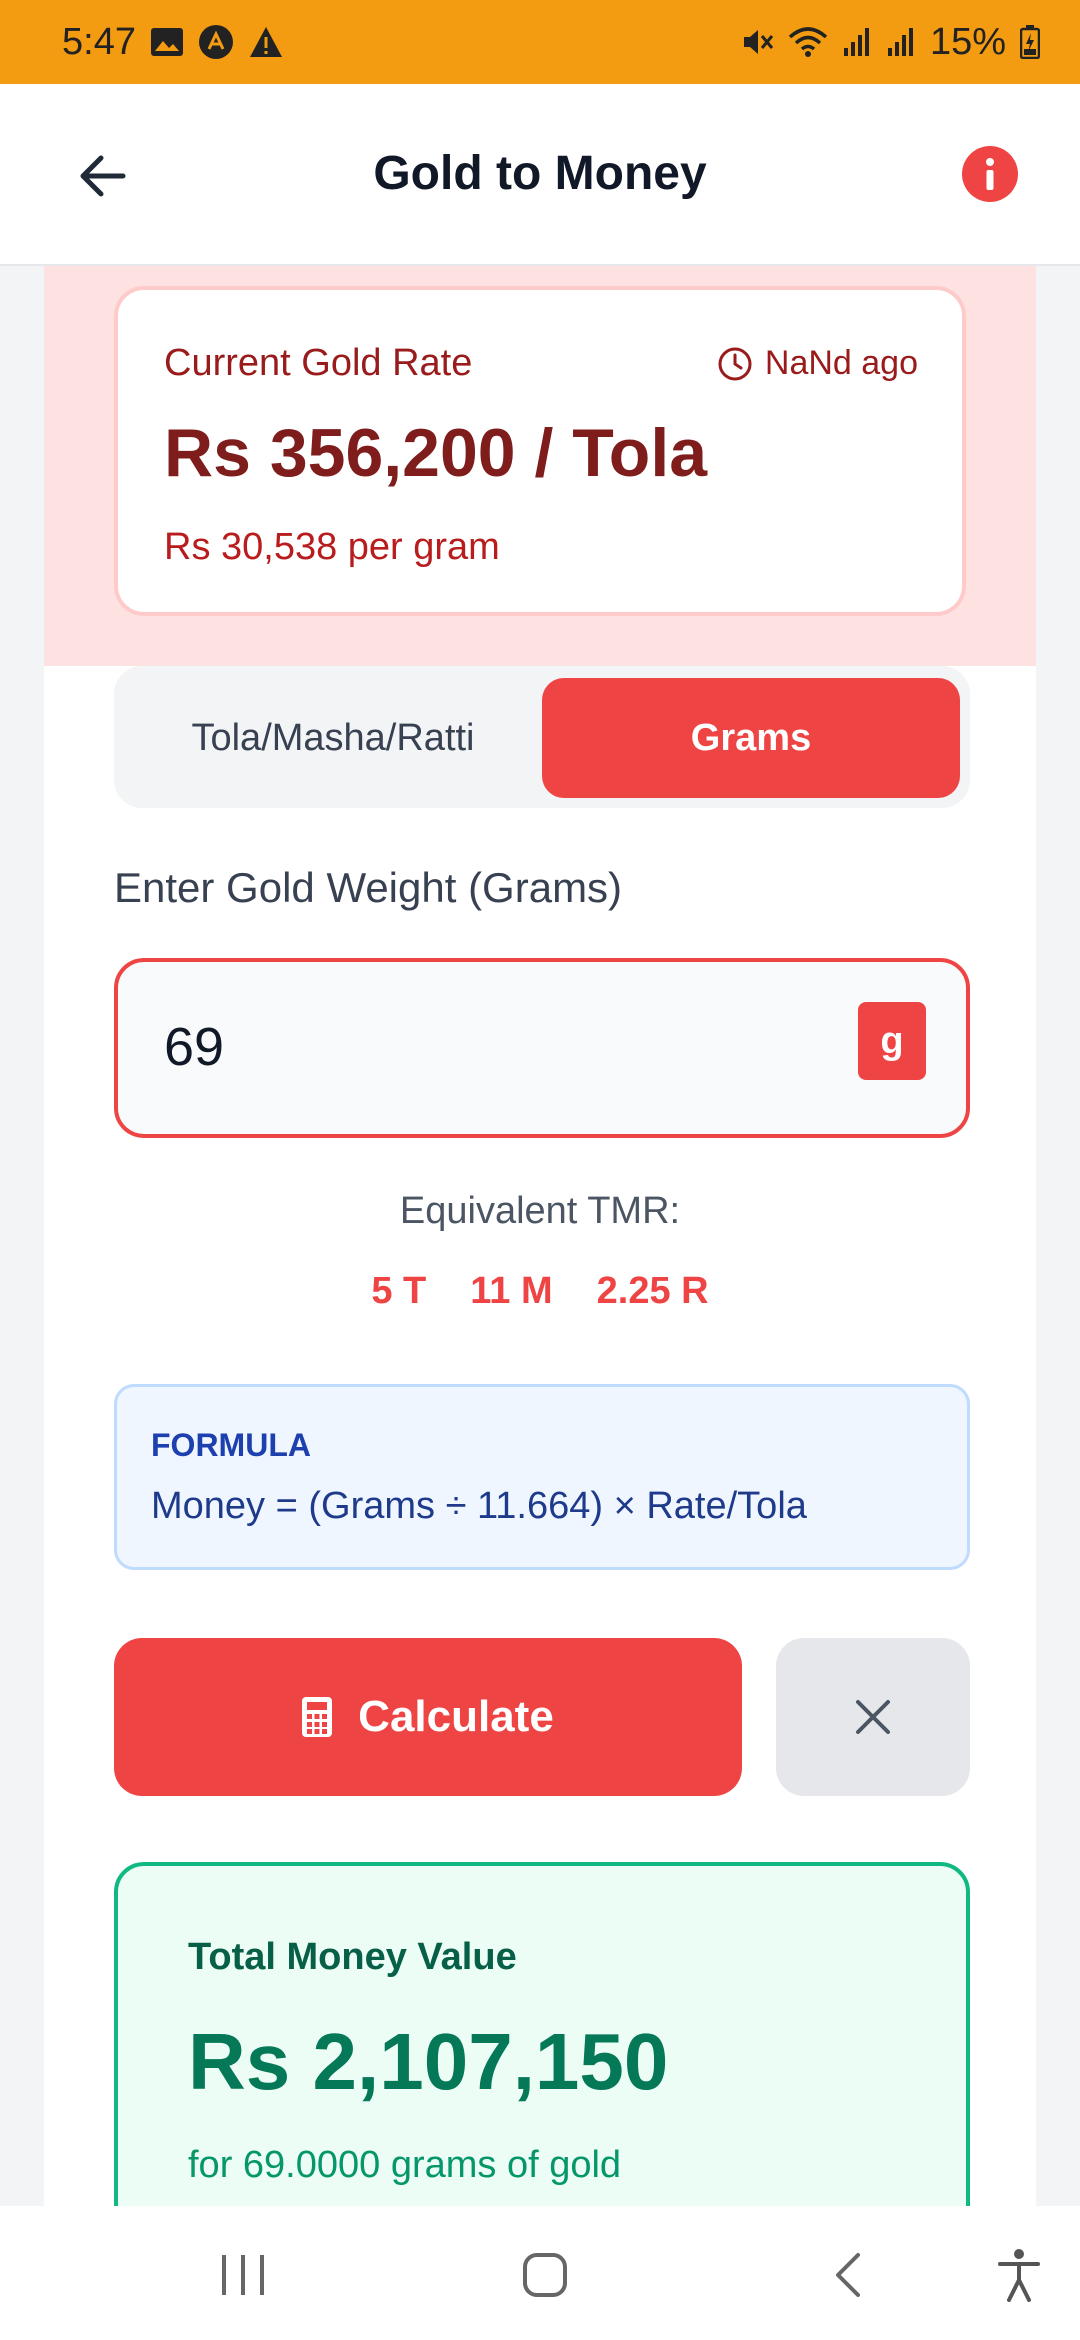  I want to click on recents-button, so click(243, 2275).